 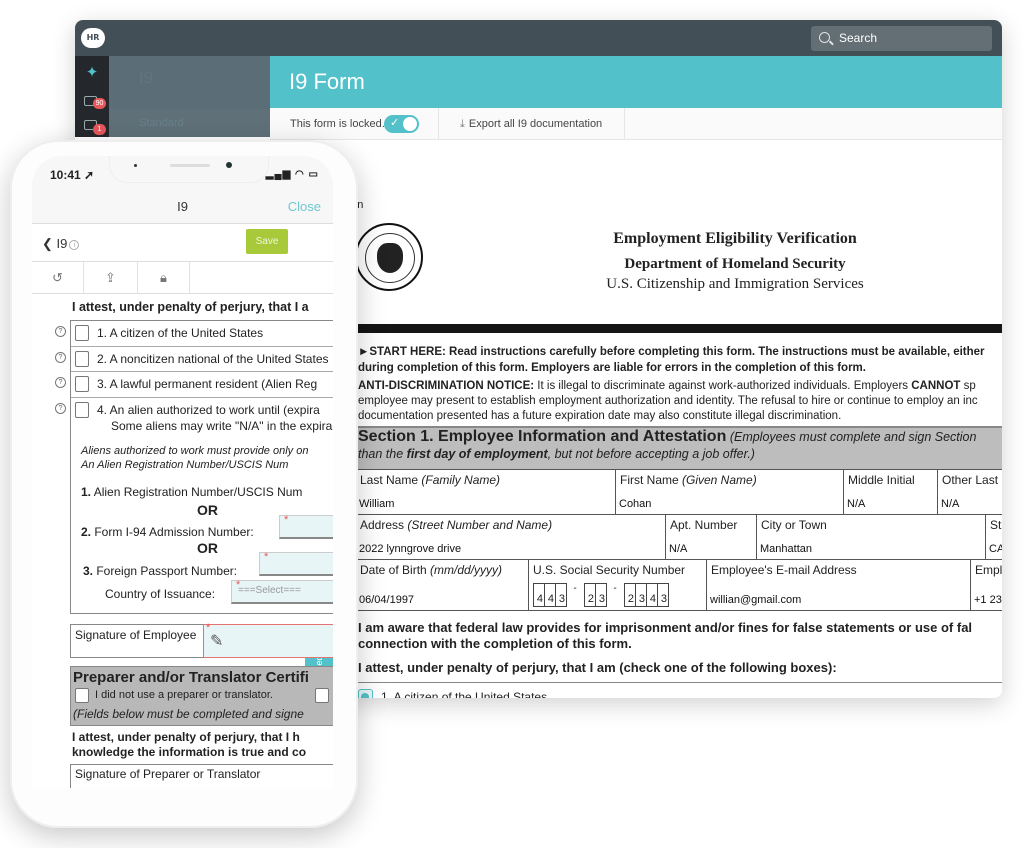 I want to click on share-icon: ⇪, so click(x=111, y=278).